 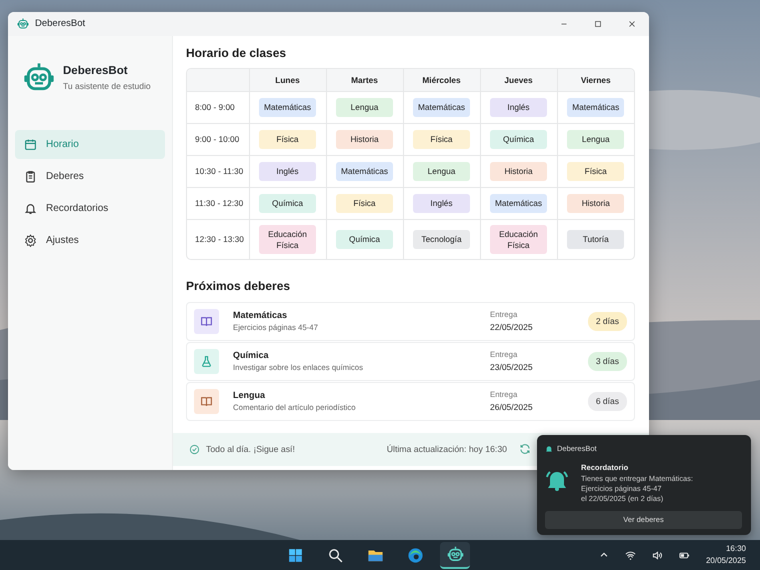 I want to click on column-header: Viernes, so click(x=595, y=80).